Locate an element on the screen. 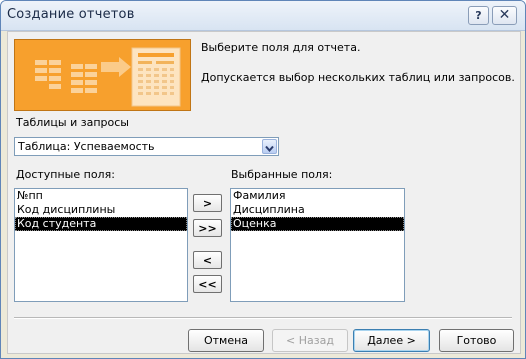 This screenshot has height=359, width=526. add-field-button: > is located at coordinates (207, 203).